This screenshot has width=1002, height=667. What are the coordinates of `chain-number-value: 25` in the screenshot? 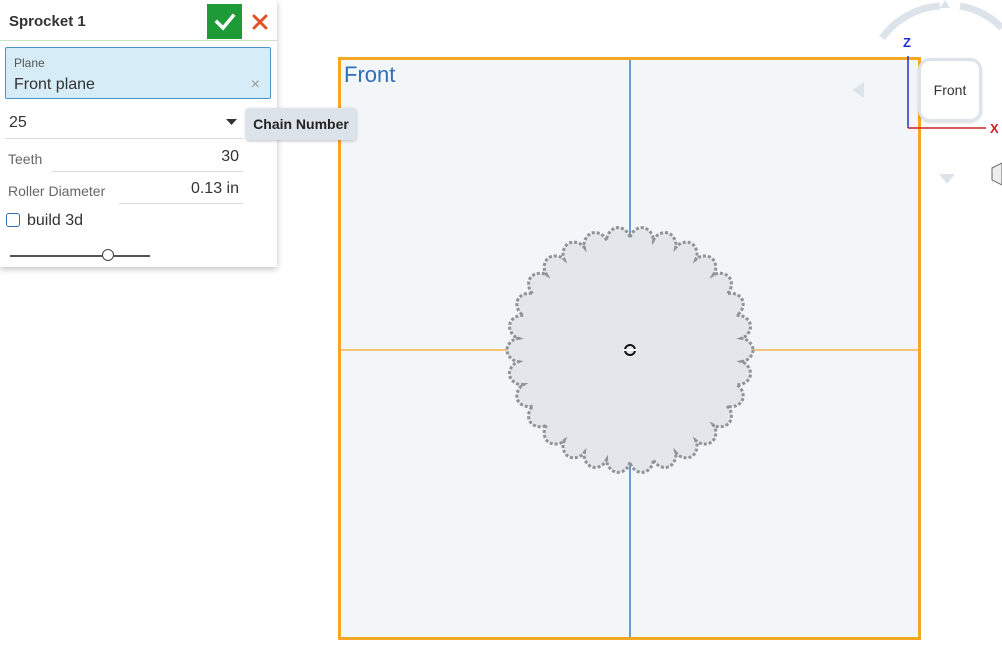 It's located at (18, 122).